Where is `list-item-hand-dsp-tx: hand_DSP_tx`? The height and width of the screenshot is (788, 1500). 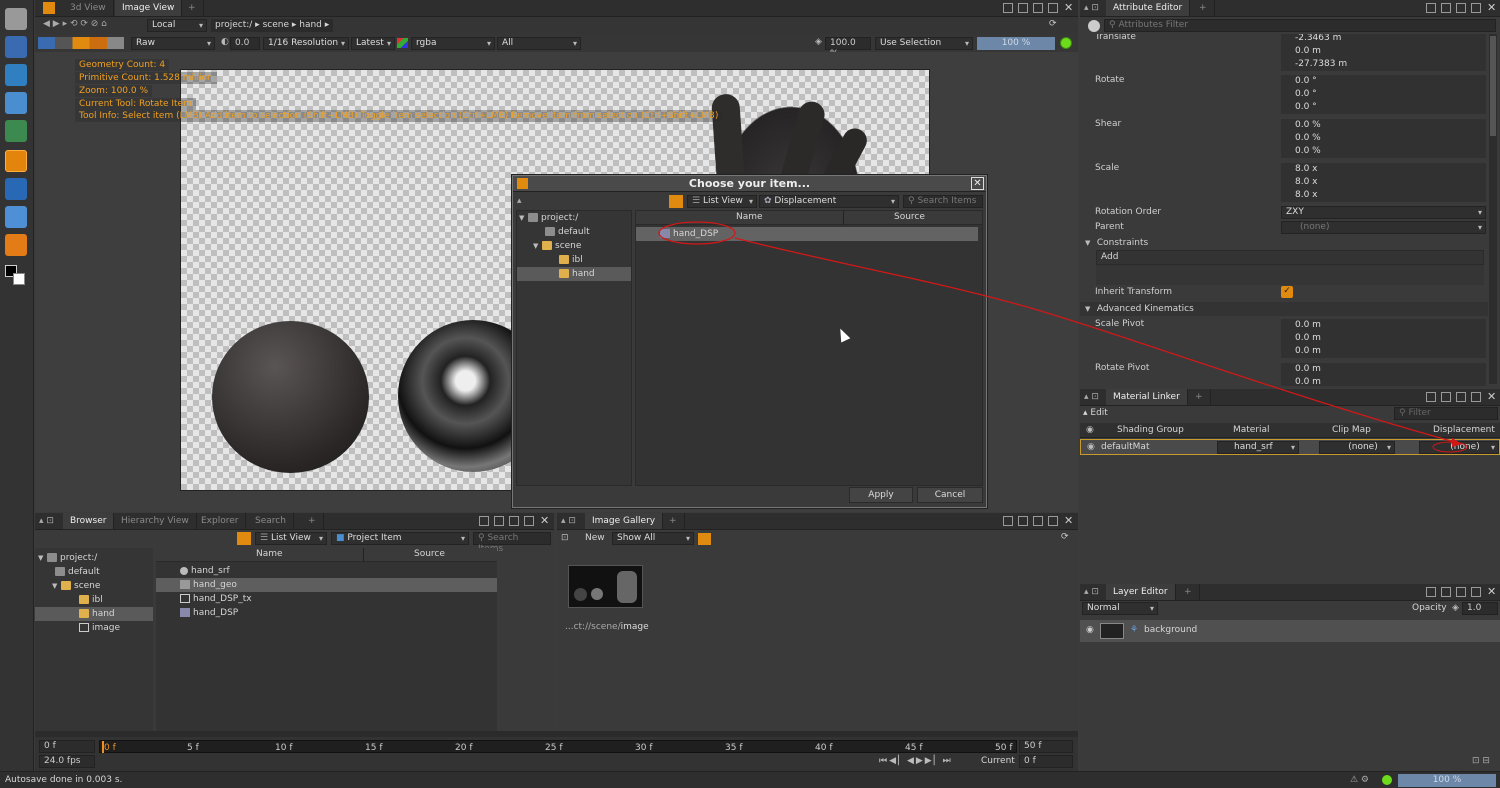
list-item-hand-dsp-tx: hand_DSP_tx is located at coordinates (326, 599).